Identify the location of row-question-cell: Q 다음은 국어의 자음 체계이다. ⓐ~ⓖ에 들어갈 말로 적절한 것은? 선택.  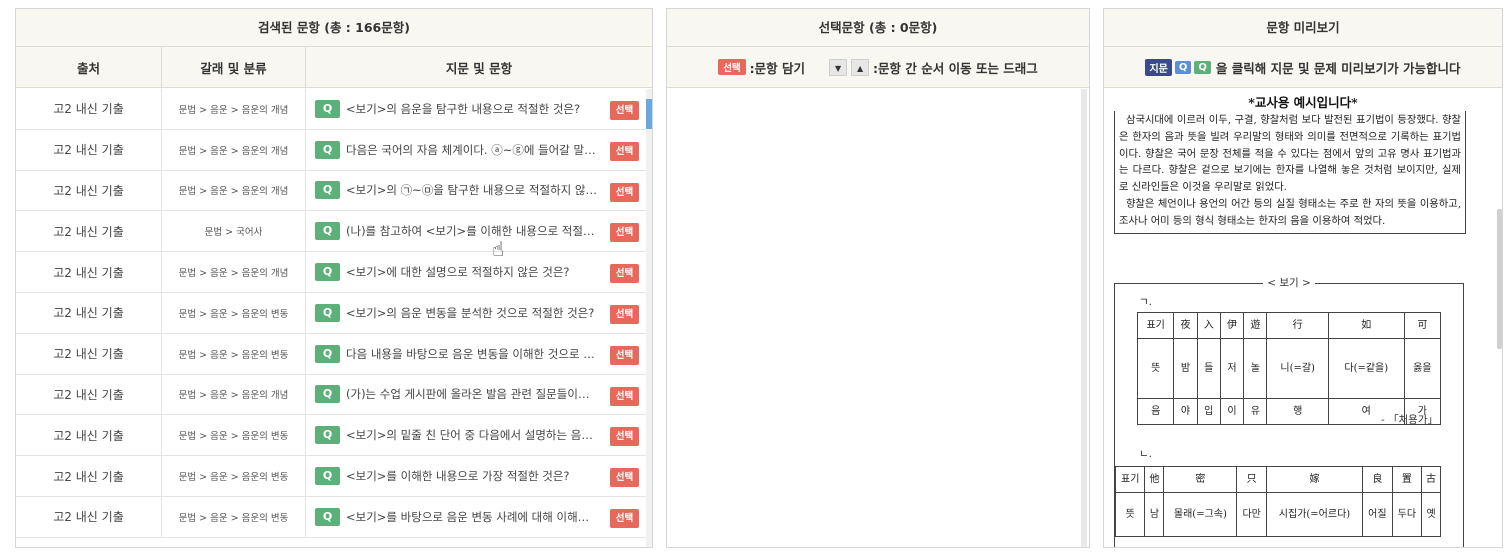
(477, 150).